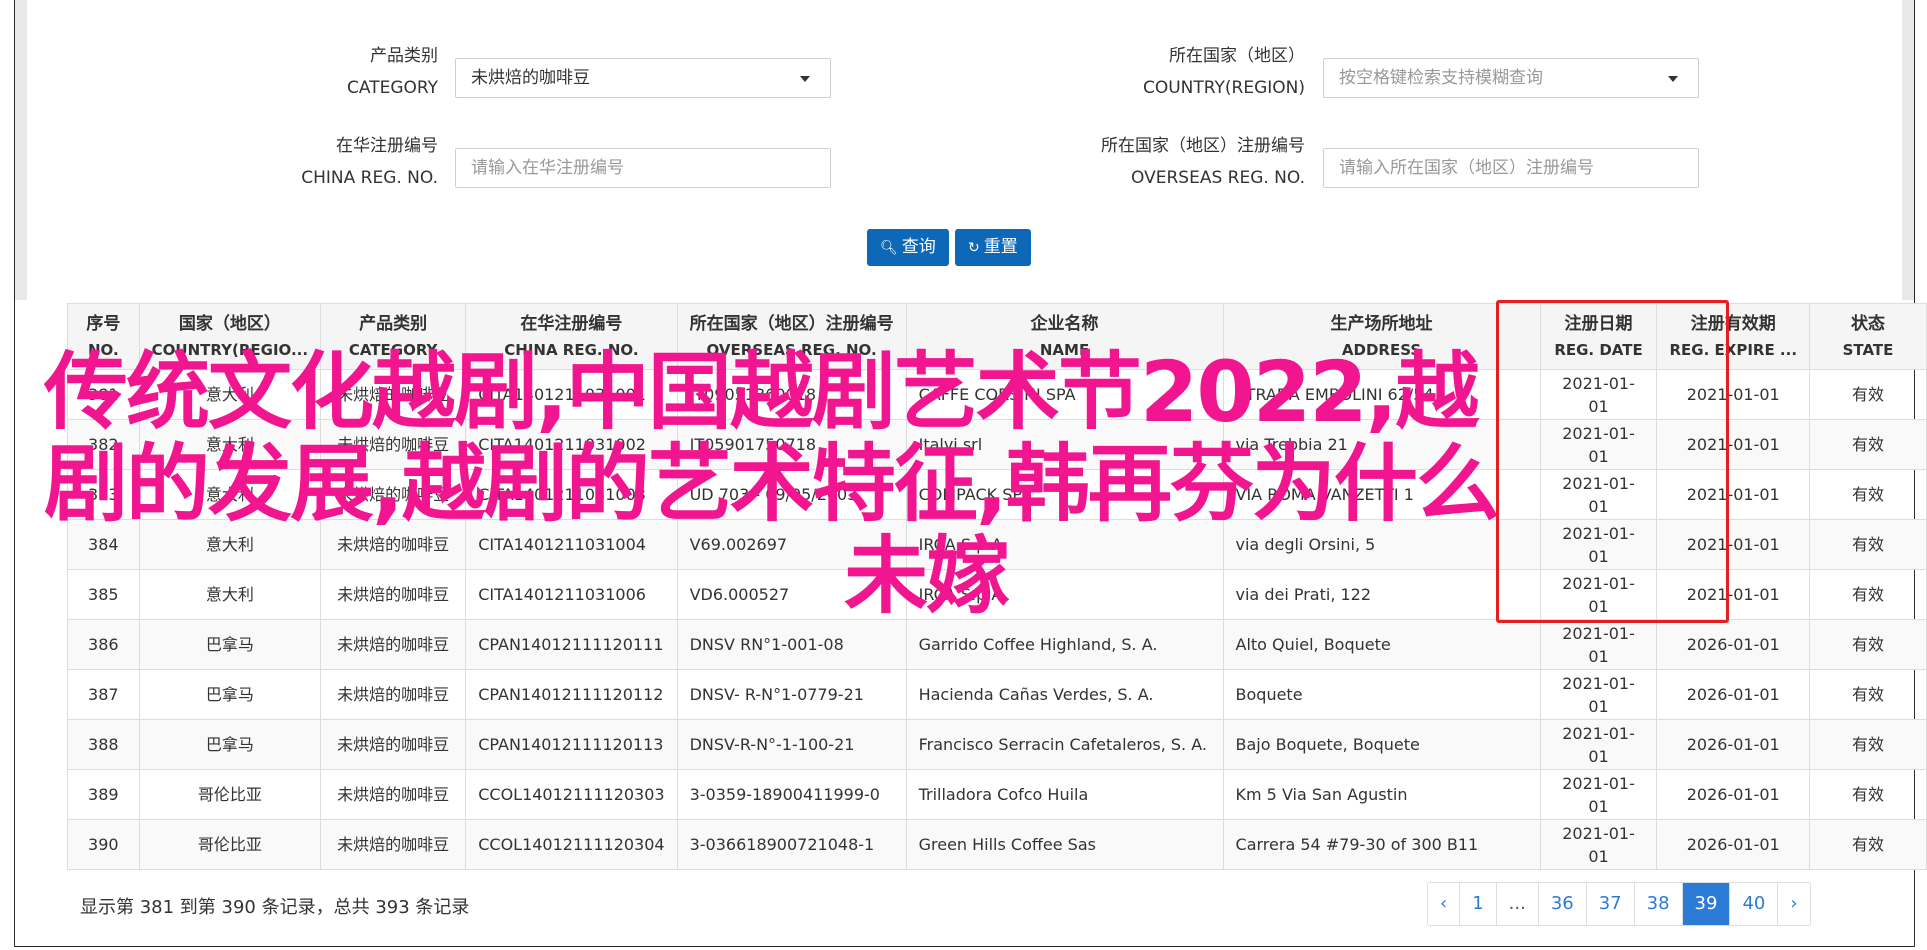 This screenshot has width=1927, height=950. I want to click on pagination-page: 36, so click(1561, 904).